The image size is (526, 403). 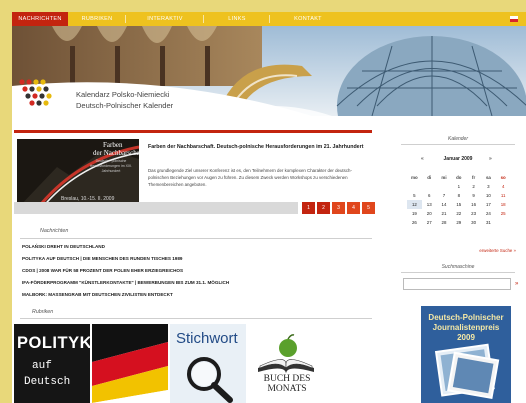 I want to click on polish-flag-icon, so click(x=514, y=19).